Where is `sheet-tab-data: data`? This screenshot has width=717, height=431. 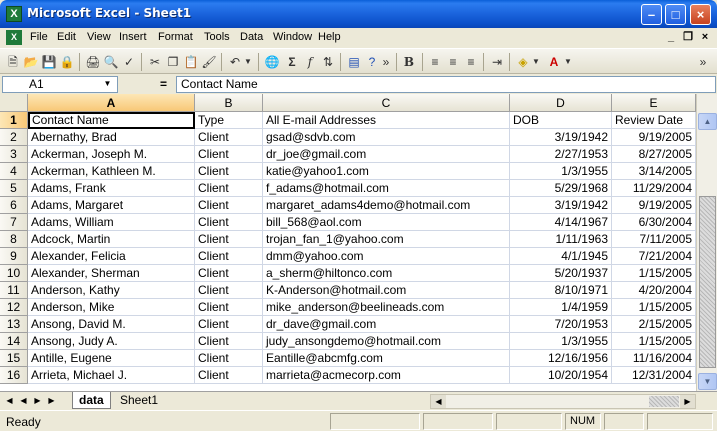 sheet-tab-data: data is located at coordinates (91, 400).